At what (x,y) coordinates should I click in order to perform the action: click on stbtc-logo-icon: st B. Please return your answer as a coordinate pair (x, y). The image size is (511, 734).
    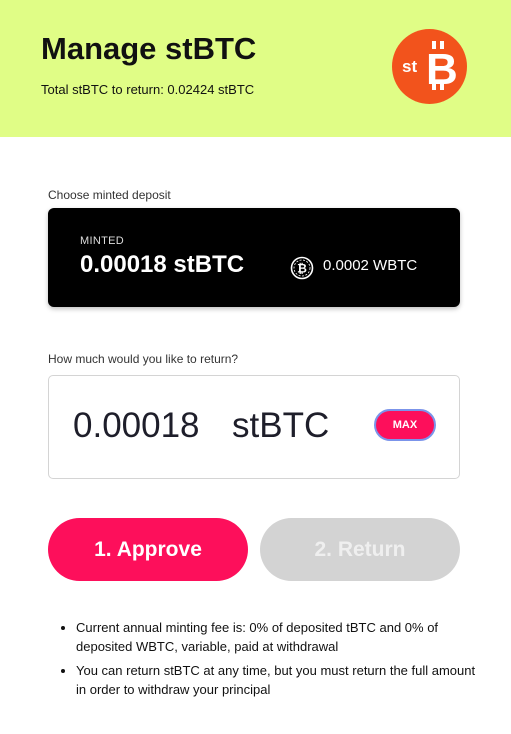
    Looking at the image, I should click on (430, 67).